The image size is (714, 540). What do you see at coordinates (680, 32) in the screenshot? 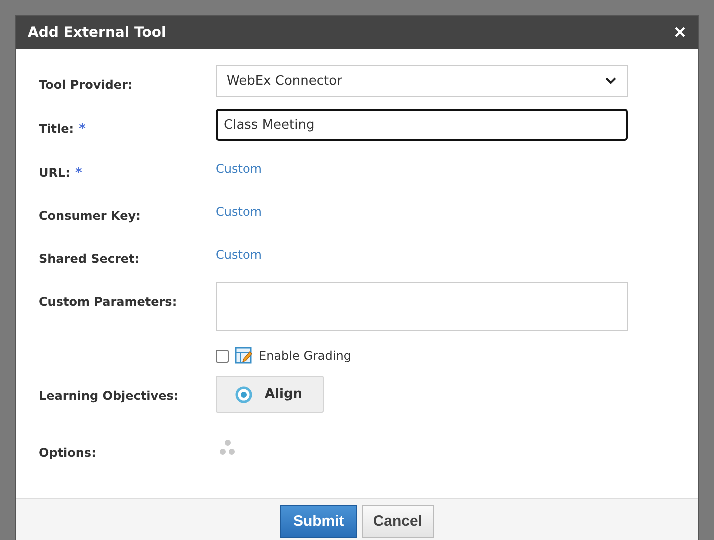
I see `close-button: ×` at bounding box center [680, 32].